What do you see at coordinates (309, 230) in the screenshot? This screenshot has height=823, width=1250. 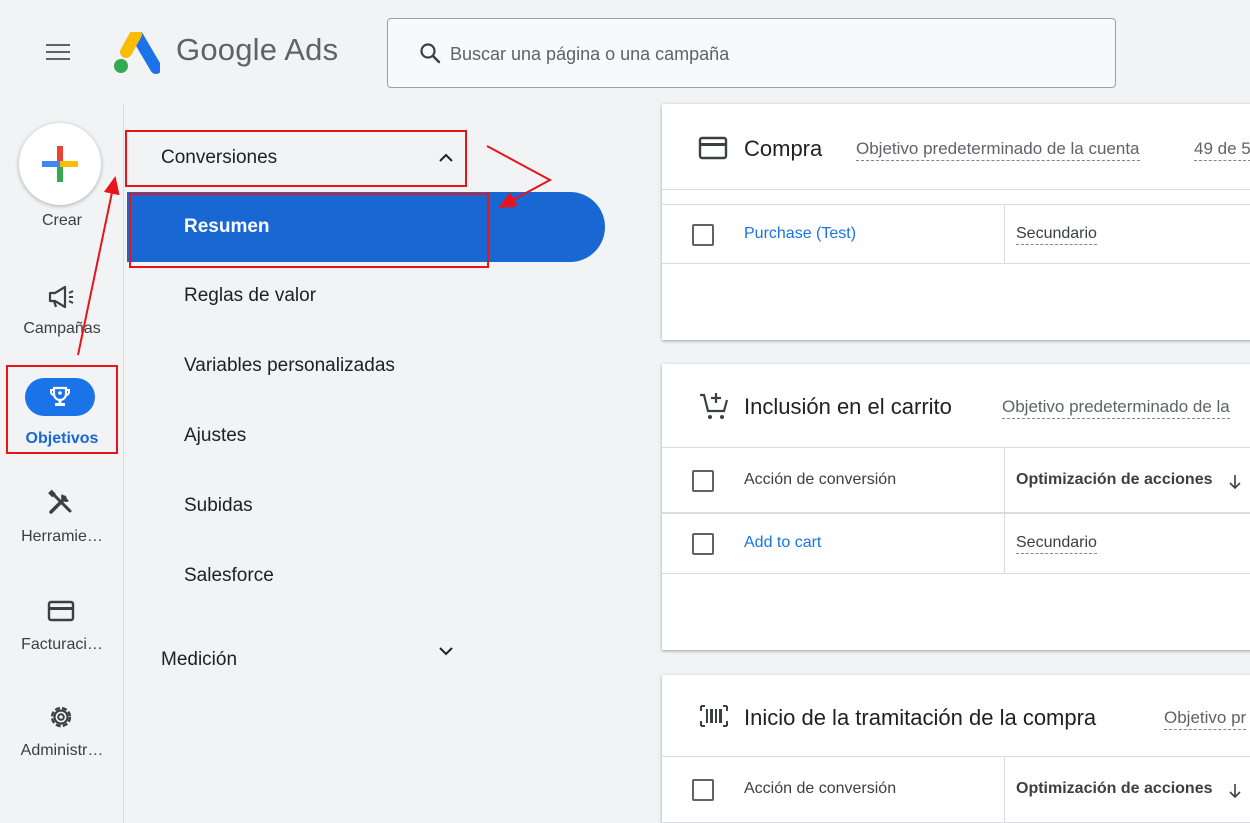 I see `annotation-box-summary` at bounding box center [309, 230].